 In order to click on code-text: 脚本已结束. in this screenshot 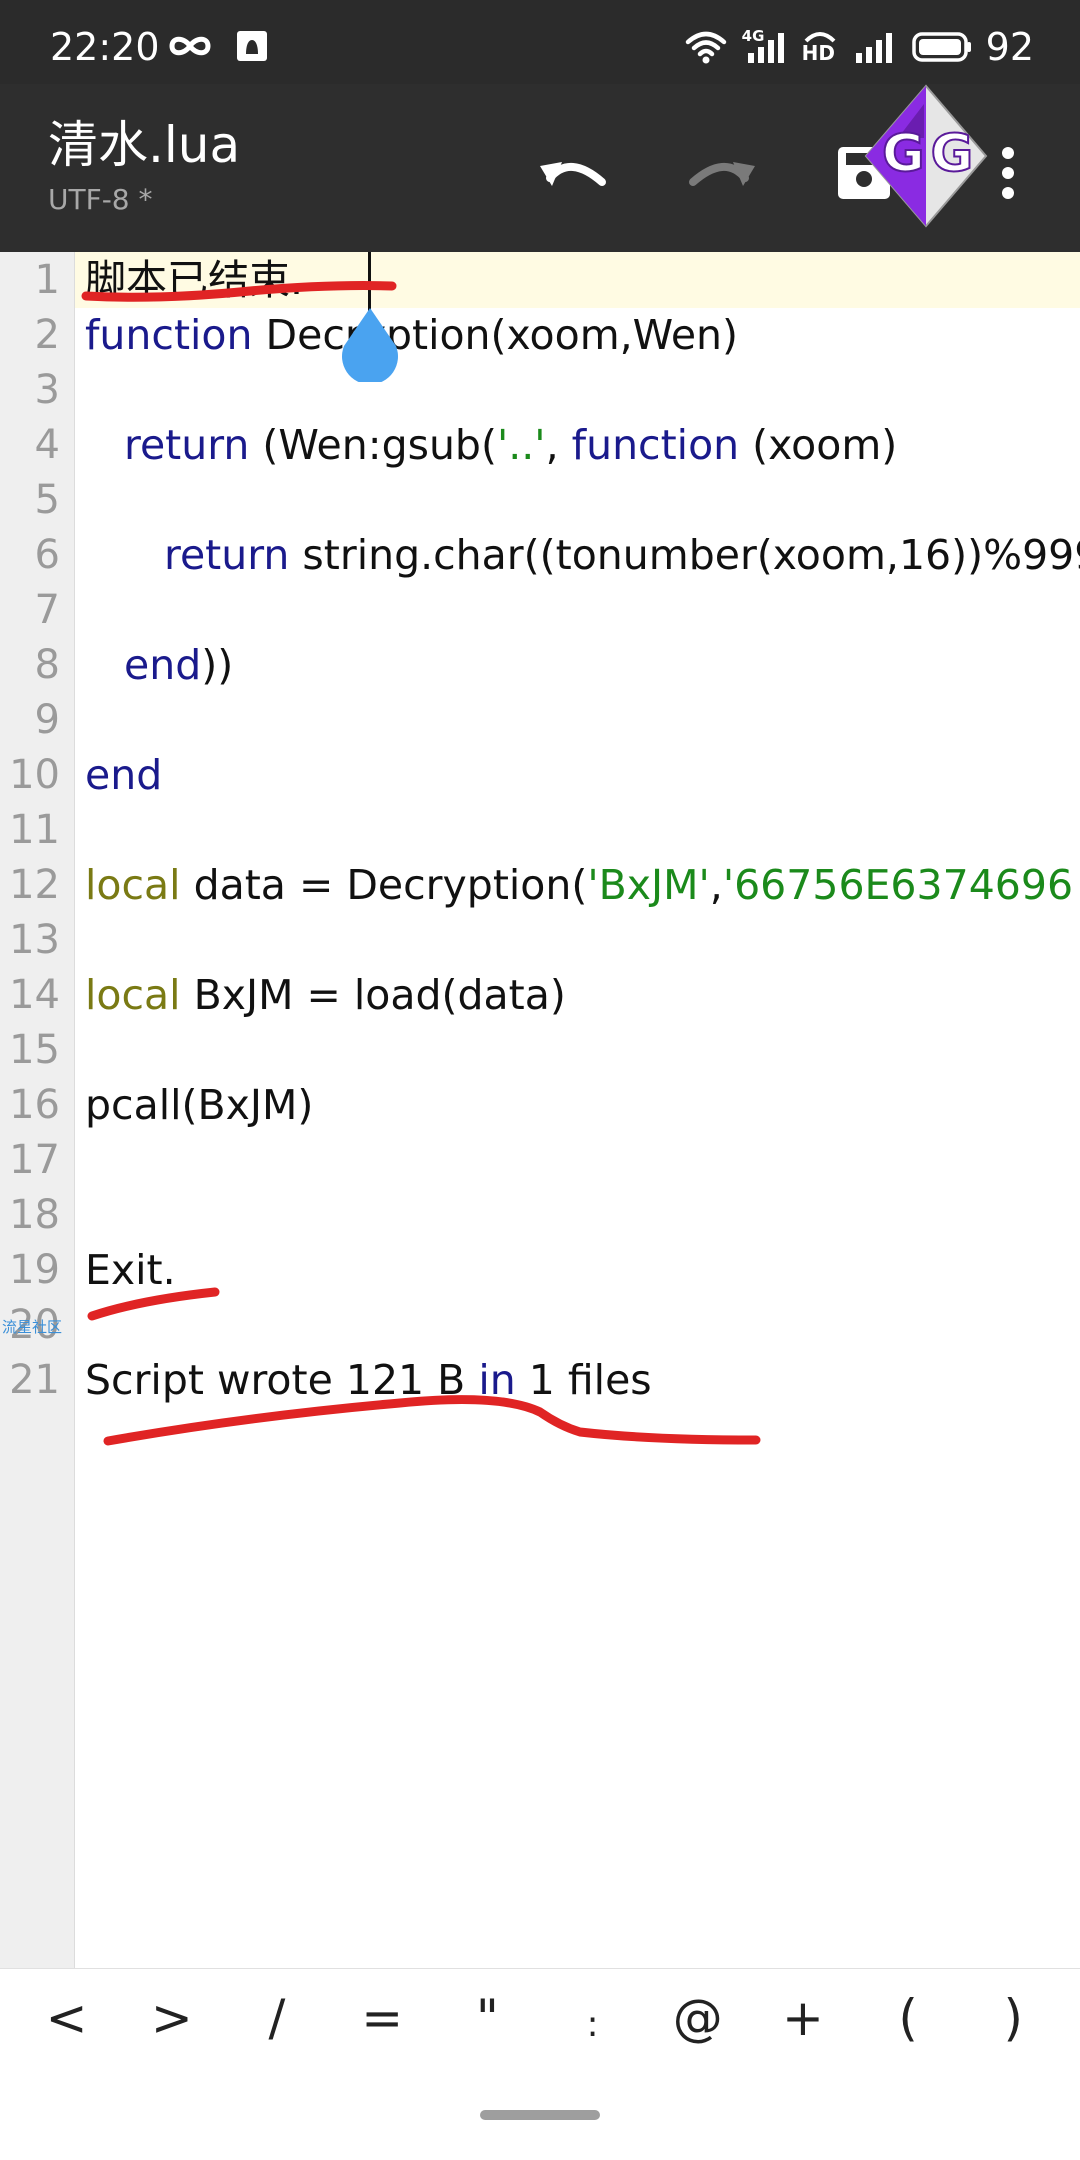, I will do `click(194, 280)`.